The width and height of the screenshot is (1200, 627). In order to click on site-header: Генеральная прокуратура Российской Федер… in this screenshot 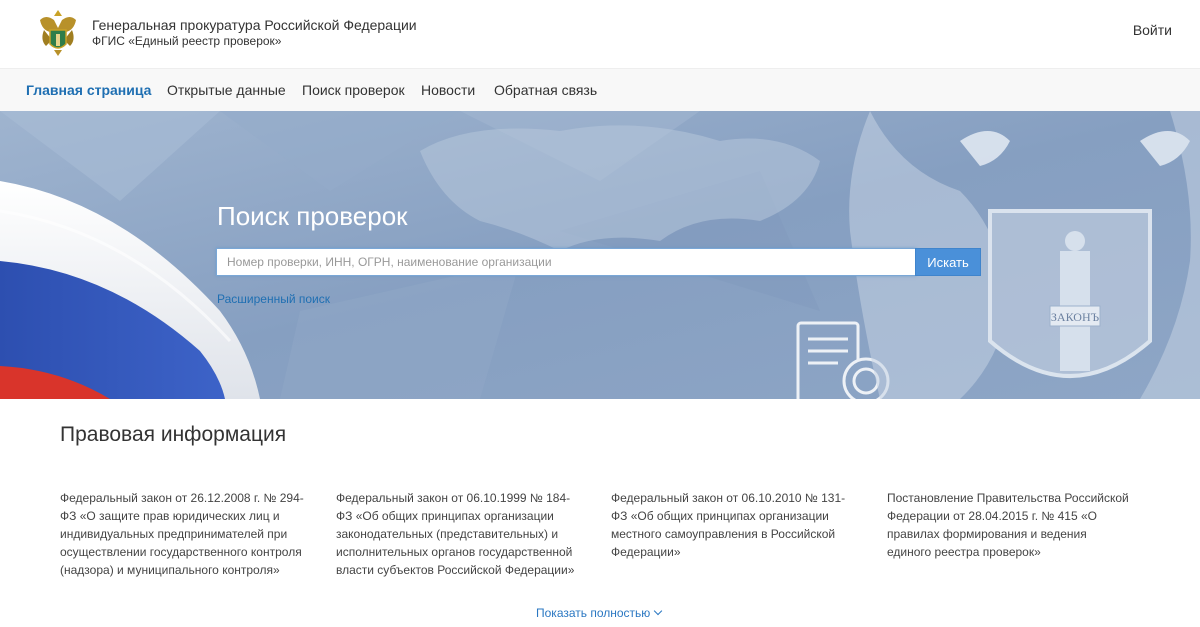, I will do `click(600, 34)`.